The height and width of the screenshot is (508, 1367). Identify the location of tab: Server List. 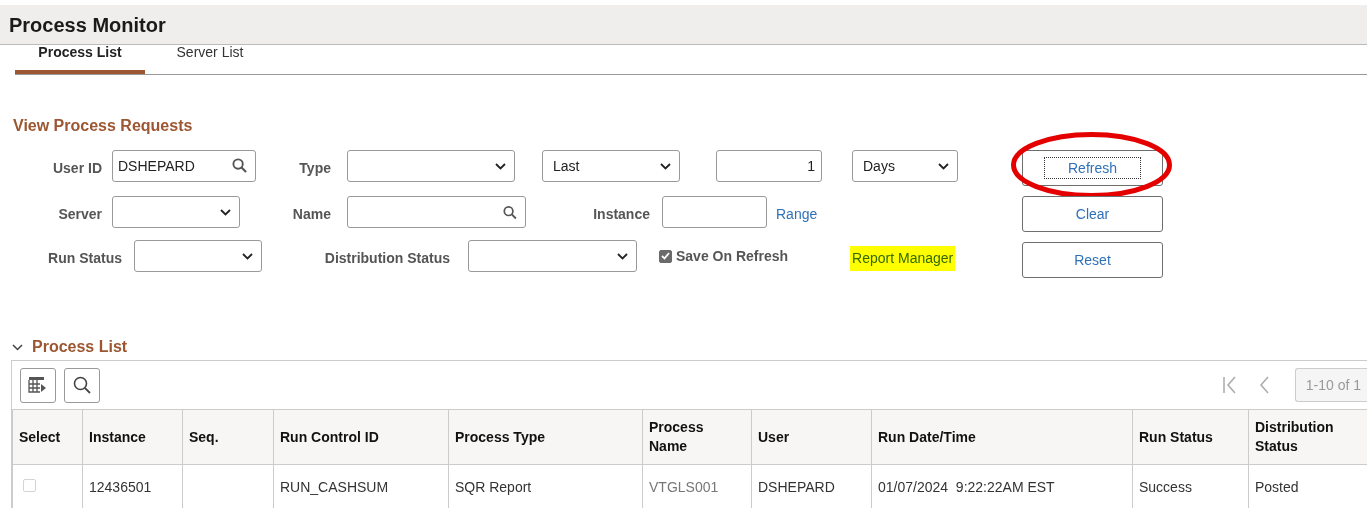
(210, 59).